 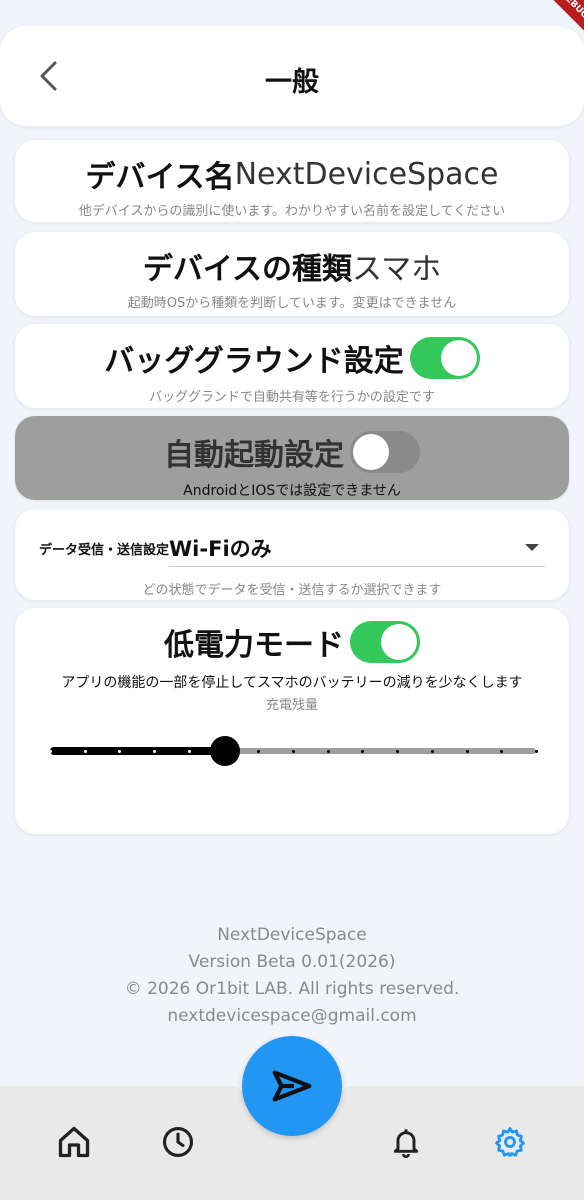 I want to click on send-fab, so click(x=292, y=1086).